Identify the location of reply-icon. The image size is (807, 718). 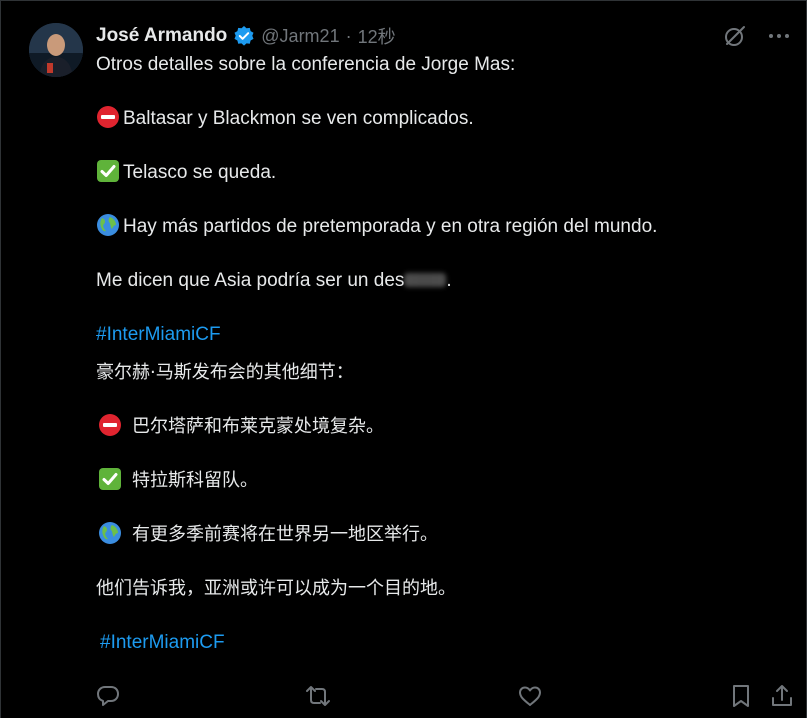
(109, 697).